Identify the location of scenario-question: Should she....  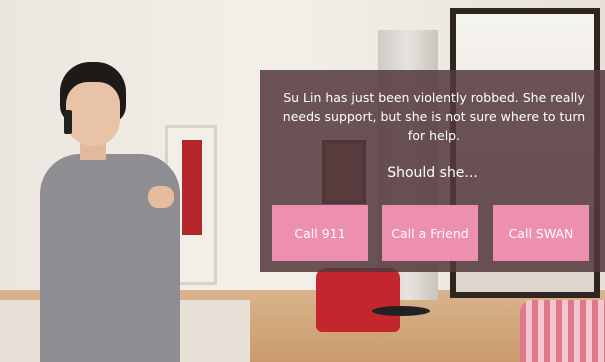
(432, 173).